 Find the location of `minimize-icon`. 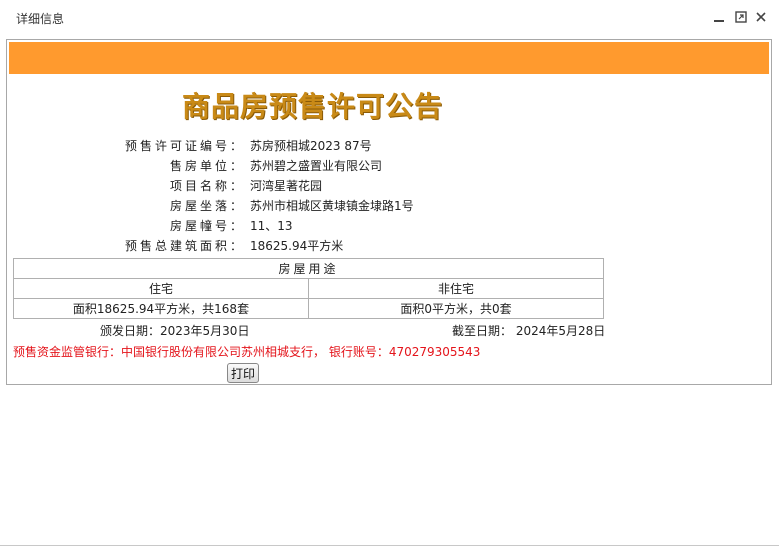

minimize-icon is located at coordinates (719, 17).